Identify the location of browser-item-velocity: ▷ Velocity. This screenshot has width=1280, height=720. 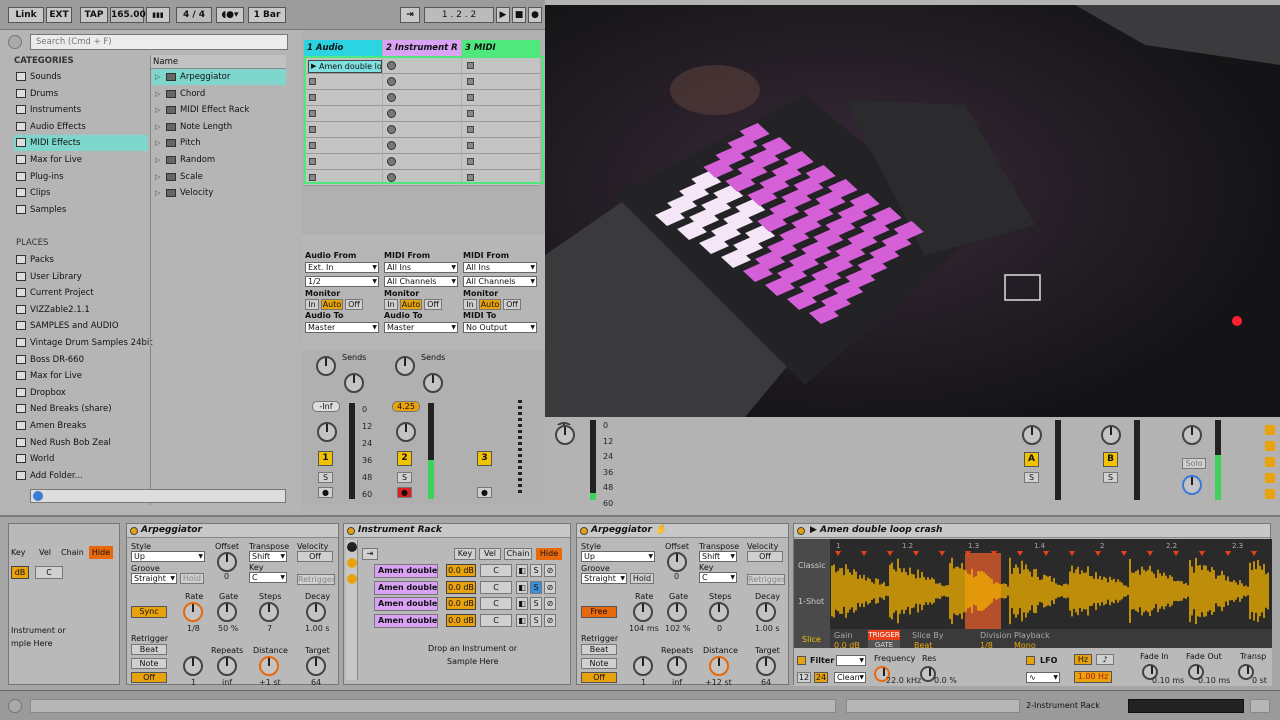
(219, 193).